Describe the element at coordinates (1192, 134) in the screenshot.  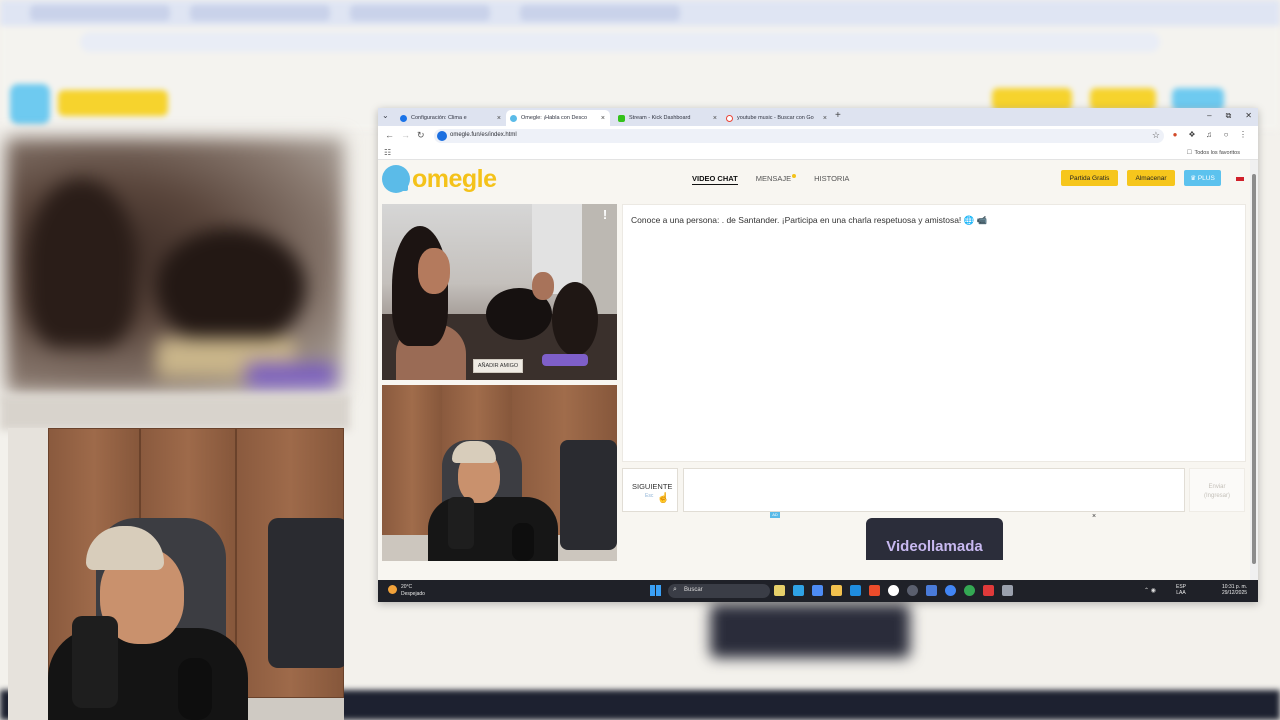
I see `puzzle-icon: ❖` at that location.